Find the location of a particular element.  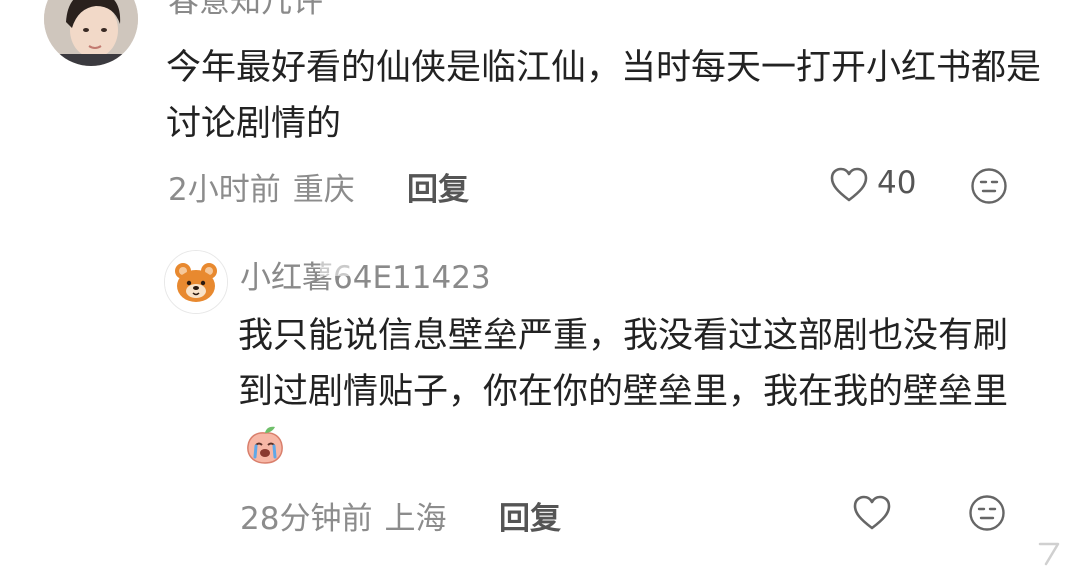

like-count: 40 is located at coordinates (897, 183).